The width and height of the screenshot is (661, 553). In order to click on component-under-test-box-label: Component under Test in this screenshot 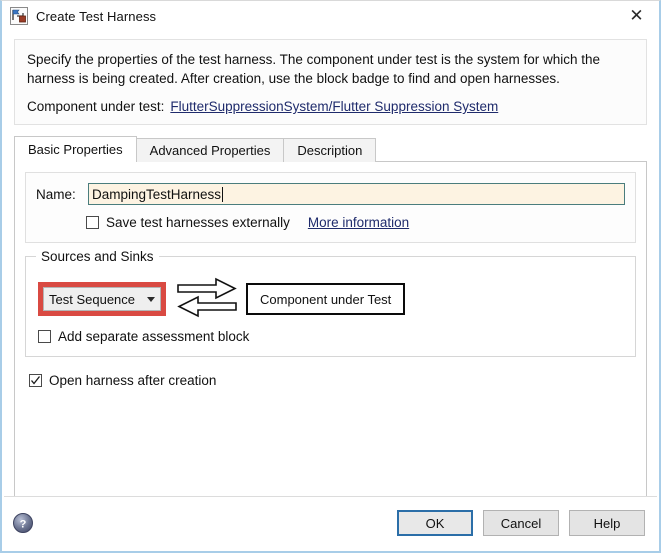, I will do `click(326, 299)`.